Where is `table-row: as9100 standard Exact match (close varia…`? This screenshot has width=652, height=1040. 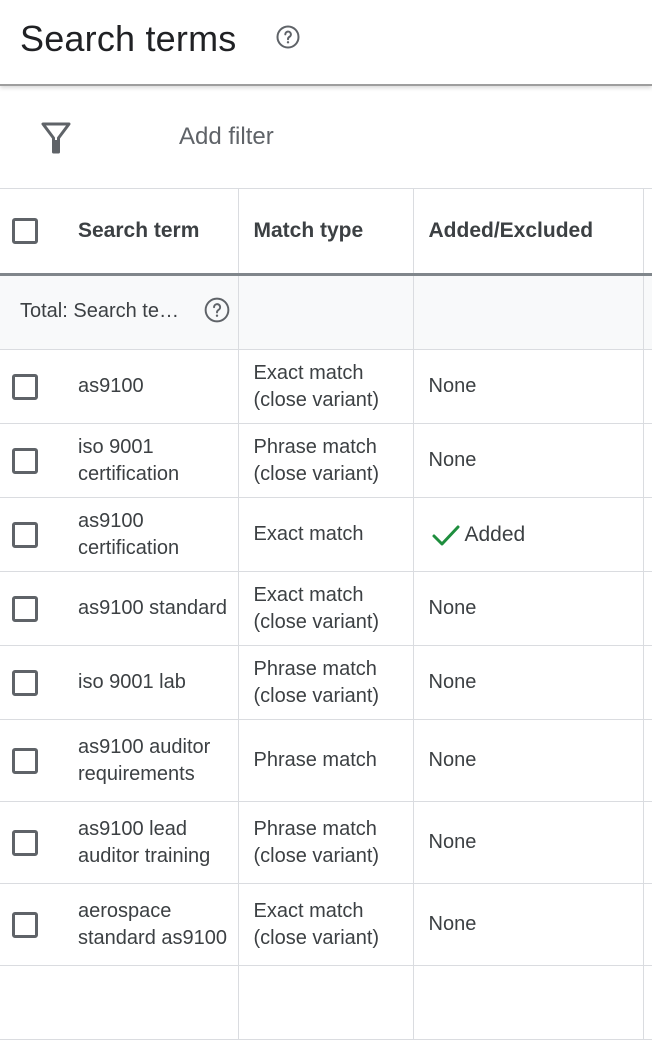 table-row: as9100 standard Exact match (close varia… is located at coordinates (326, 608).